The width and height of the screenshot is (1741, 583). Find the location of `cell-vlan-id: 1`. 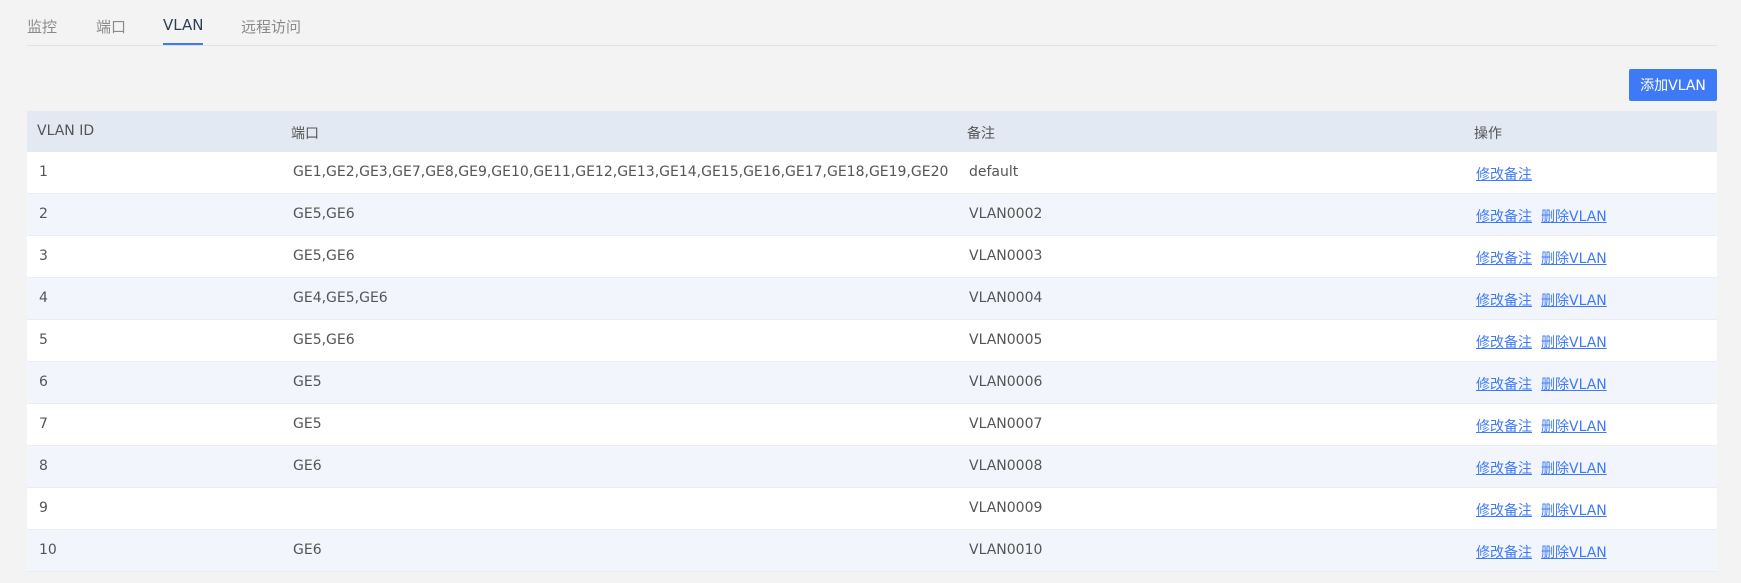

cell-vlan-id: 1 is located at coordinates (43, 172).